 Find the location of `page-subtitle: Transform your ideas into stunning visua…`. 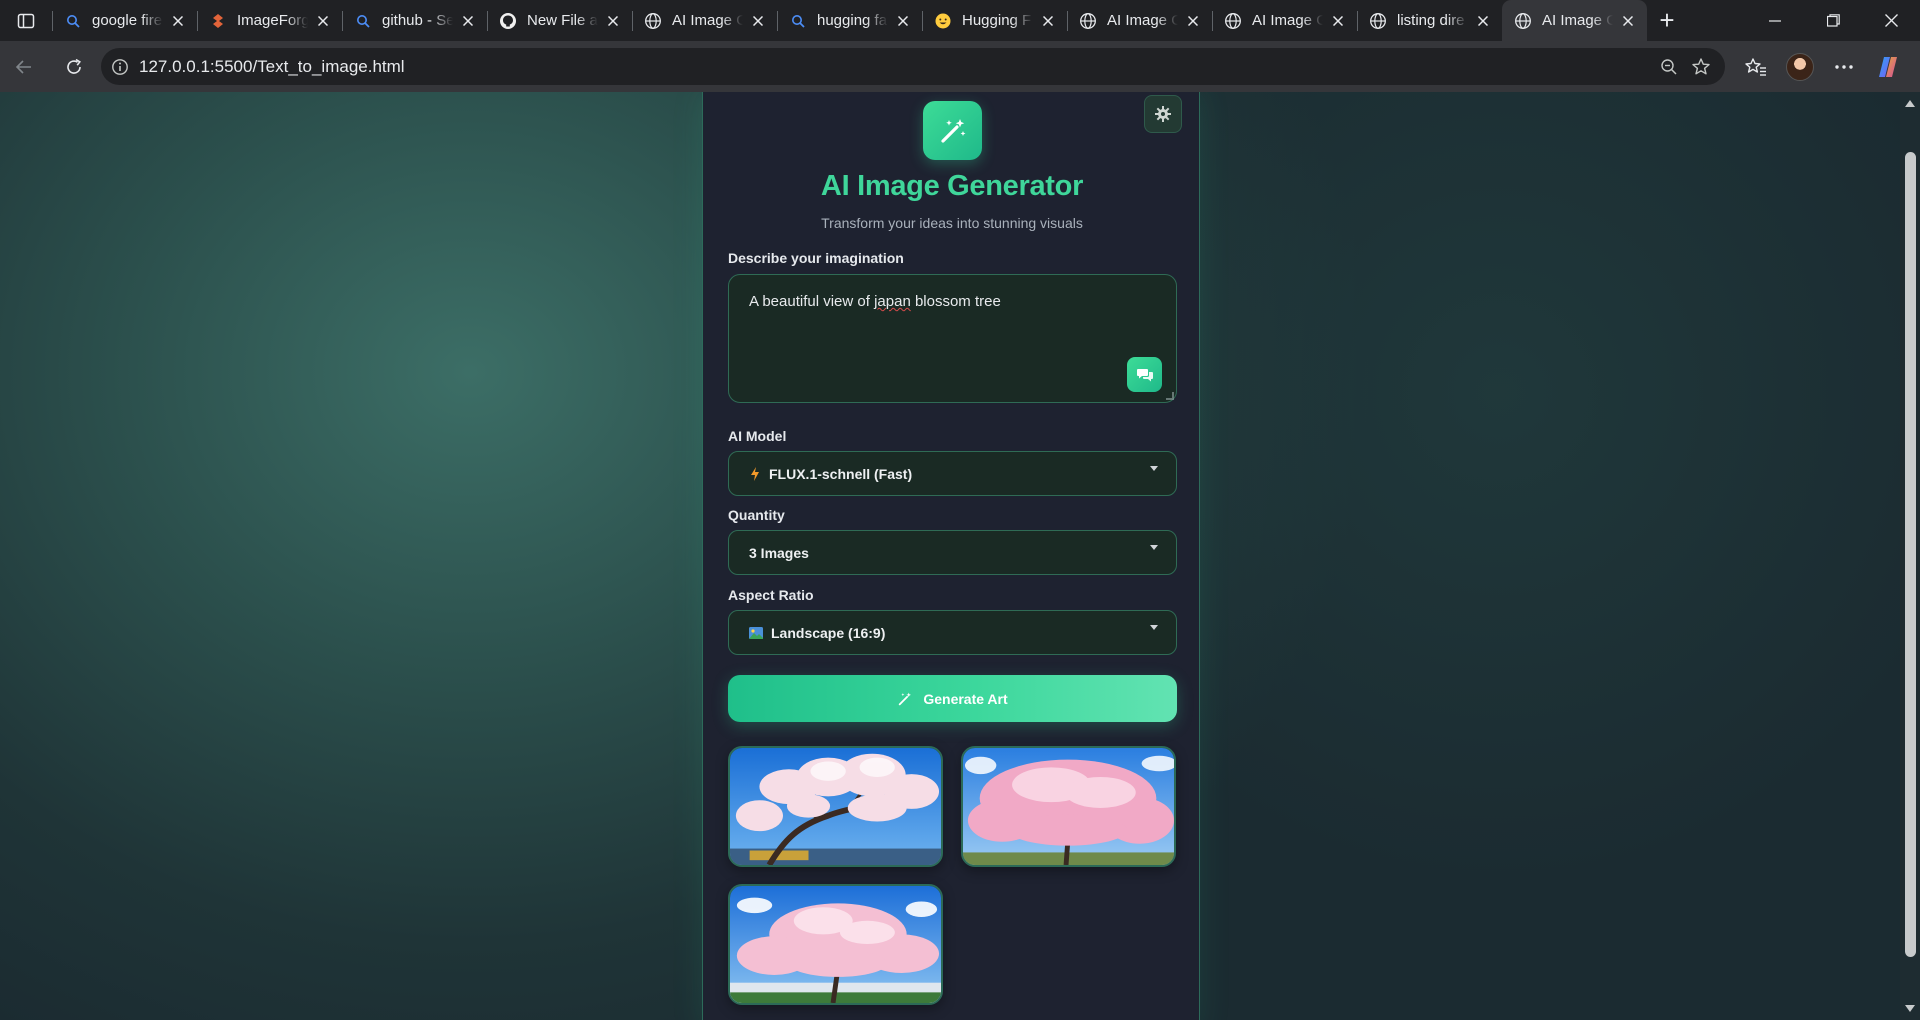

page-subtitle: Transform your ideas into stunning visua… is located at coordinates (952, 223).